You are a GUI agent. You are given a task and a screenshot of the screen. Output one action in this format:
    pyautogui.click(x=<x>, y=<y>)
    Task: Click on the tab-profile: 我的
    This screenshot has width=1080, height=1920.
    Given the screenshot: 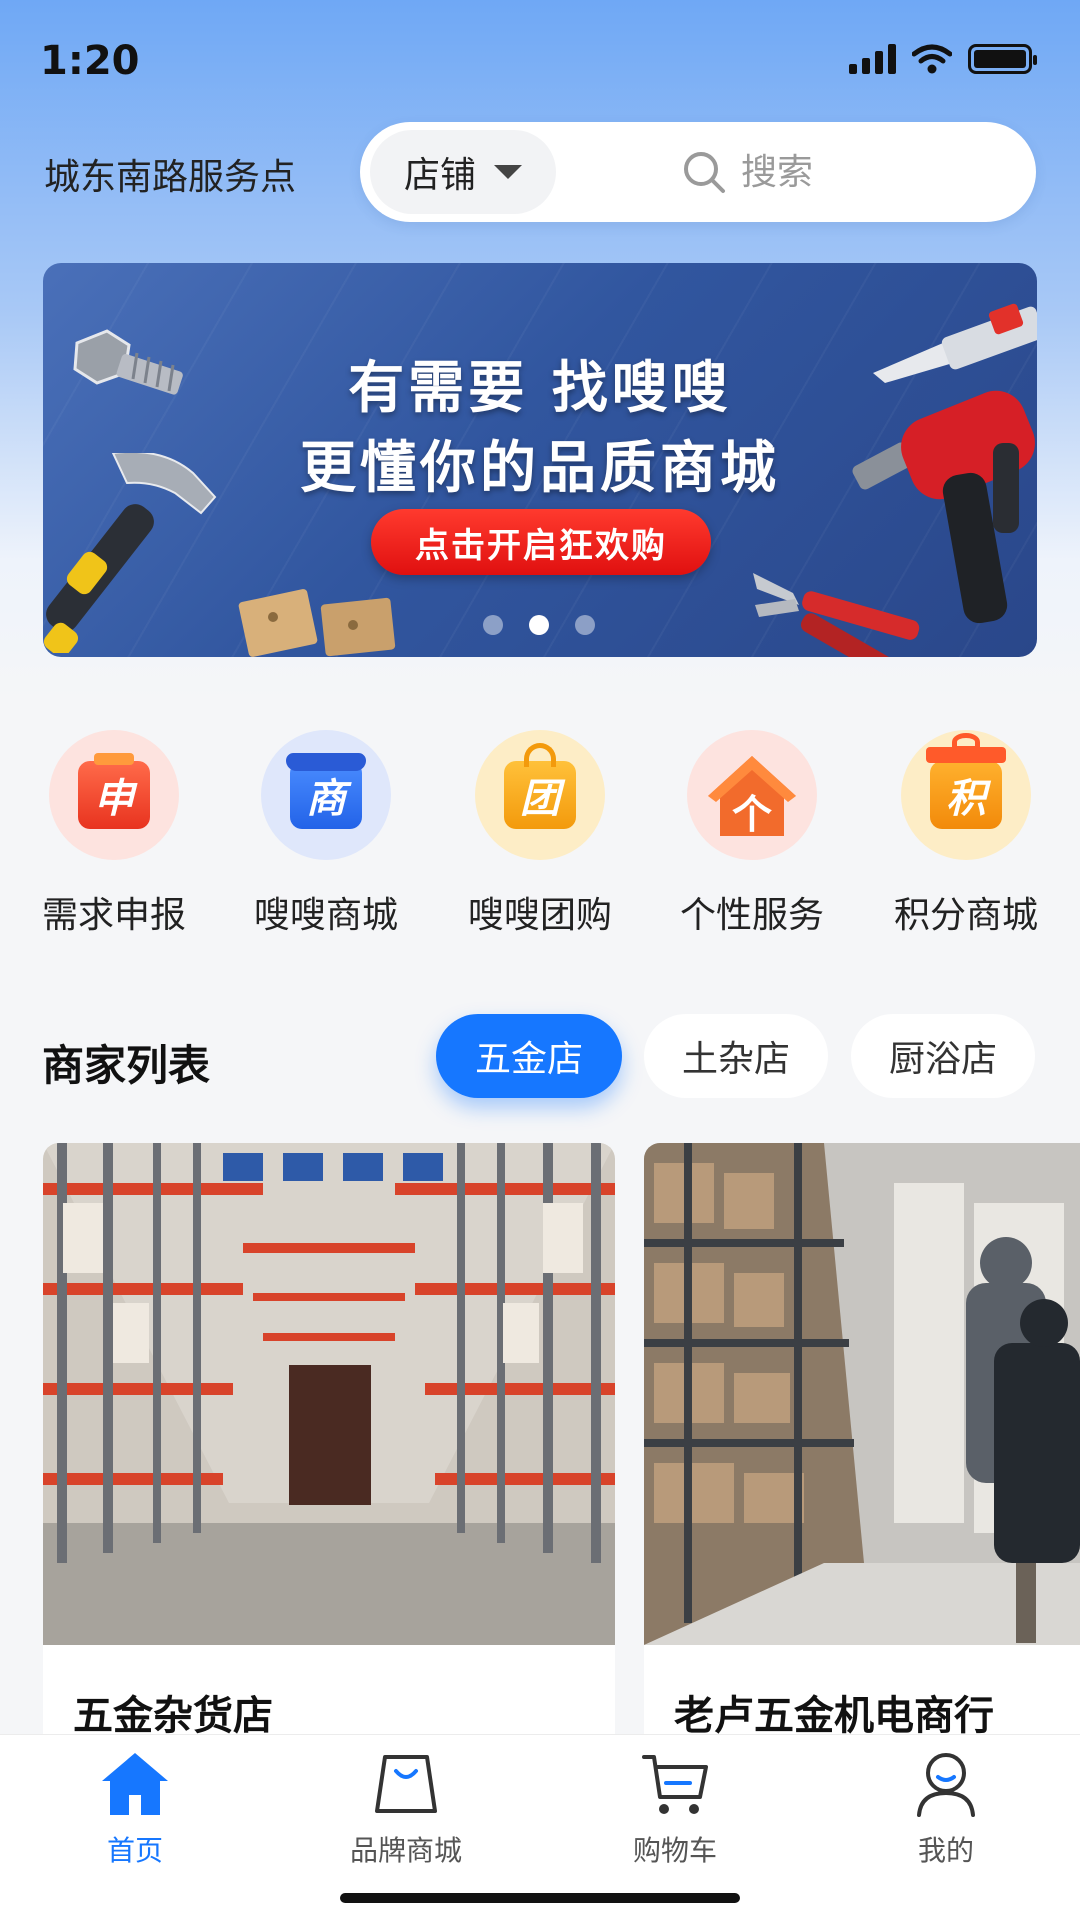 What is the action you would take?
    pyautogui.click(x=946, y=1802)
    